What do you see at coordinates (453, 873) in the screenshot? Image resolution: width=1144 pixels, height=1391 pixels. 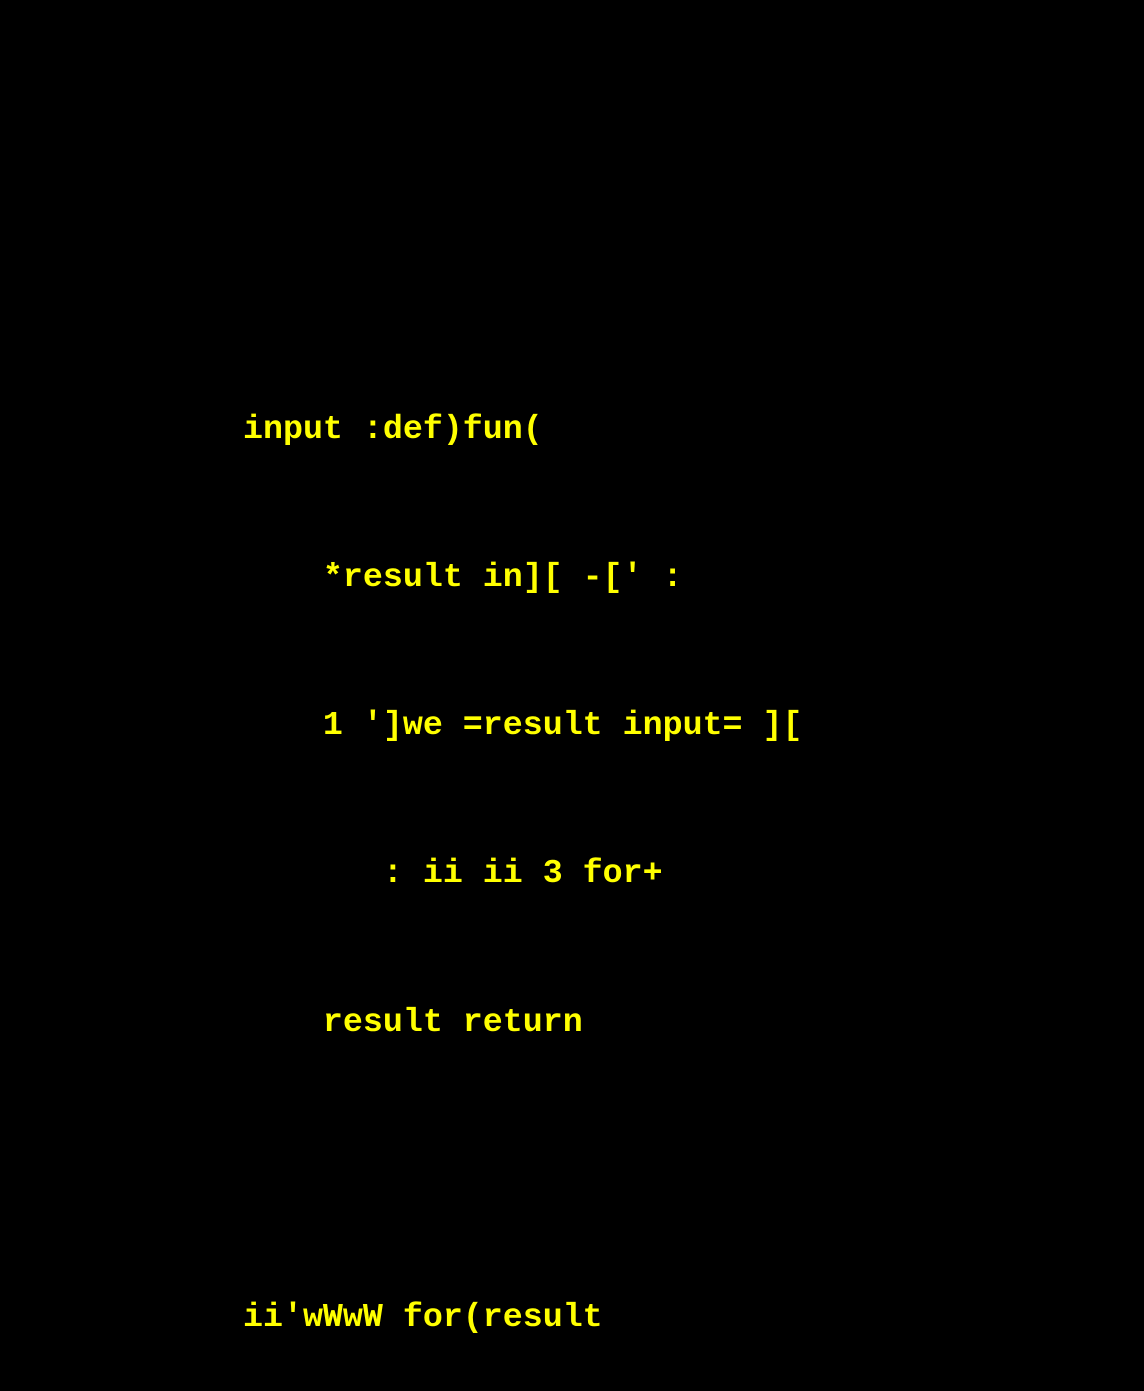 I see `code-line: : ii ii 3 for+` at bounding box center [453, 873].